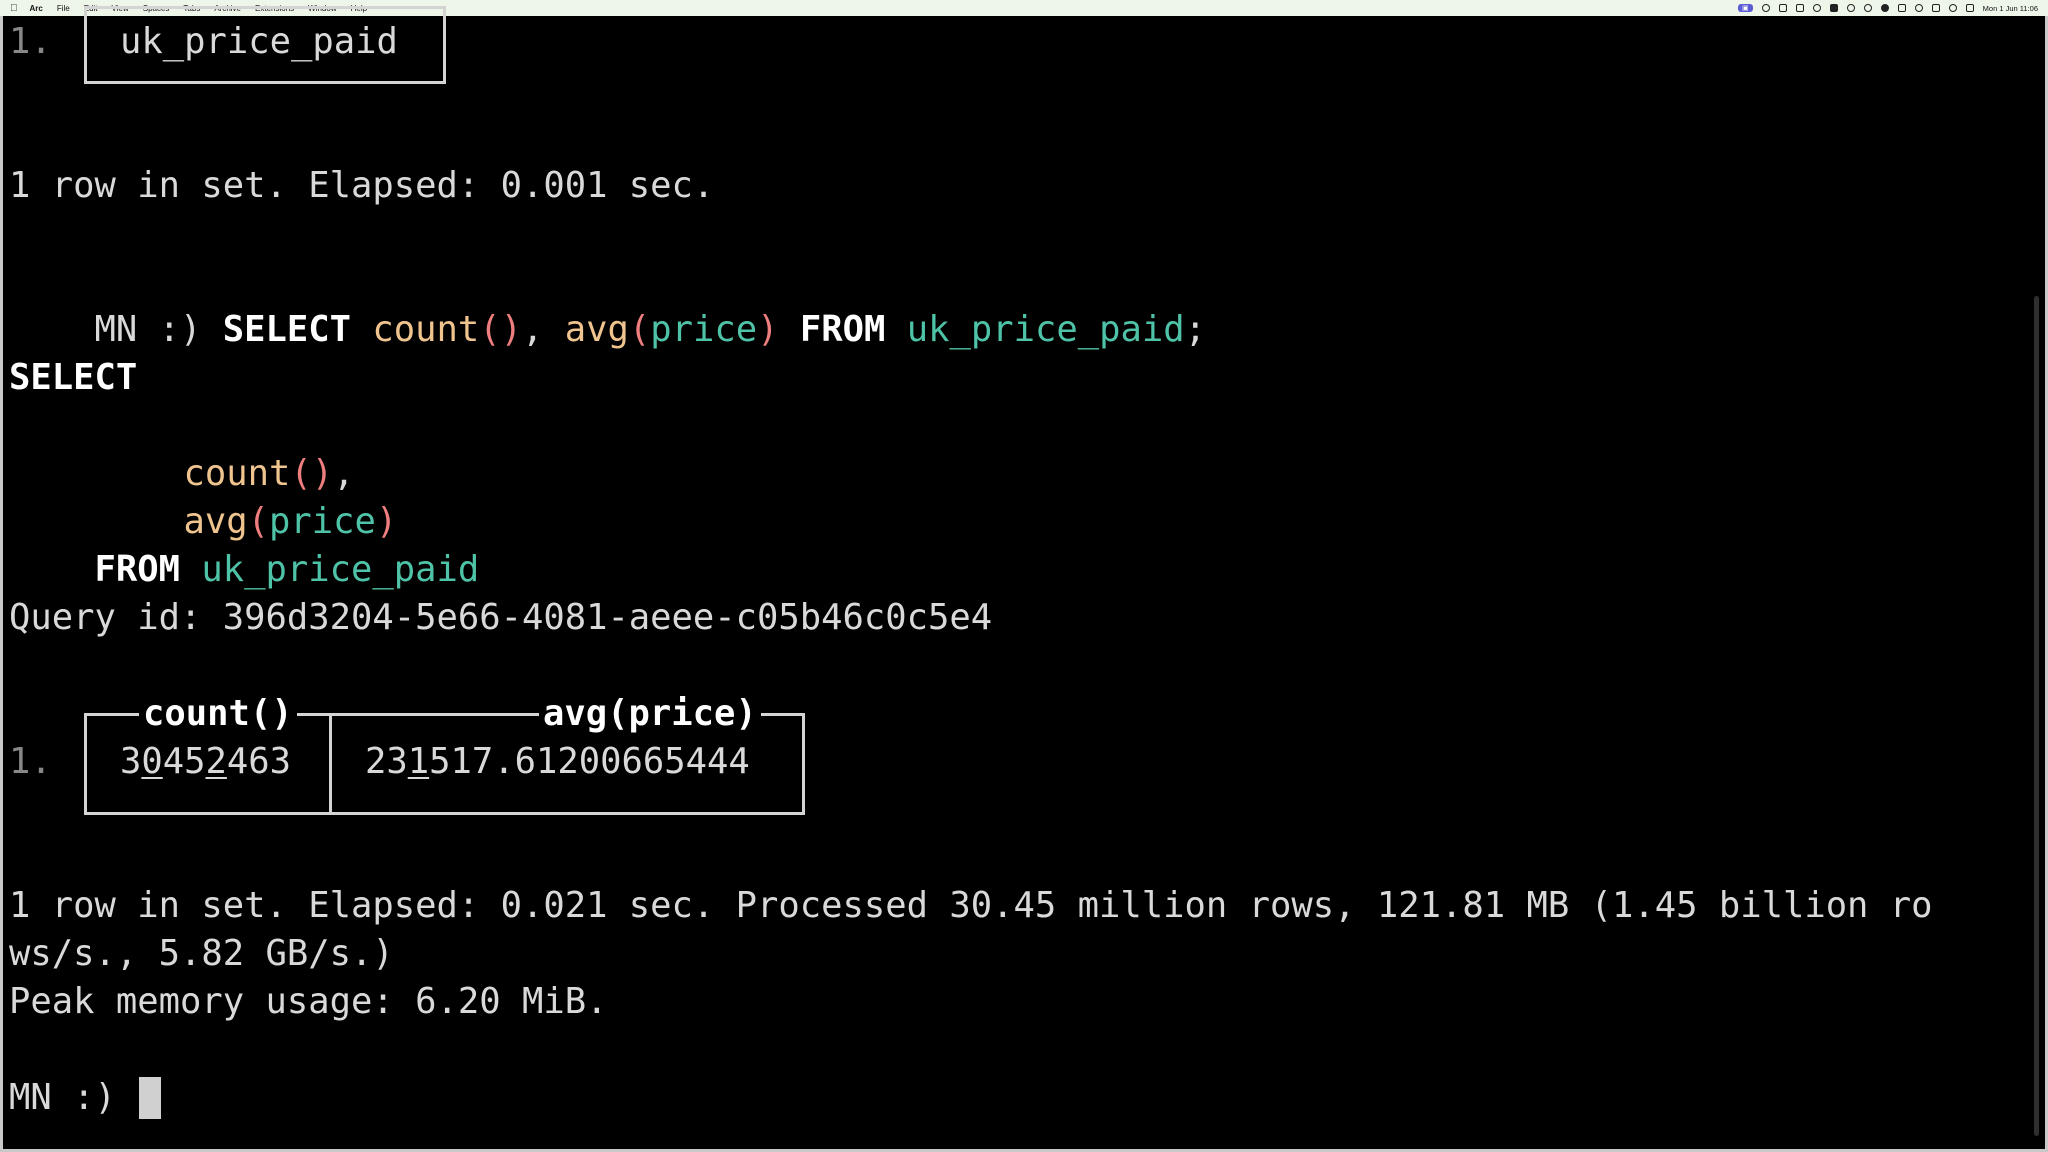  Describe the element at coordinates (1952, 8) in the screenshot. I see `search-icon` at that location.